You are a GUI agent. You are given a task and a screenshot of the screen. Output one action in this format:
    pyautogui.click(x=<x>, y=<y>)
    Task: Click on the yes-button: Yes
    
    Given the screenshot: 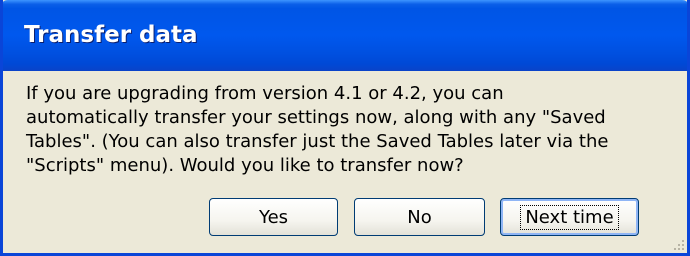 What is the action you would take?
    pyautogui.click(x=273, y=217)
    